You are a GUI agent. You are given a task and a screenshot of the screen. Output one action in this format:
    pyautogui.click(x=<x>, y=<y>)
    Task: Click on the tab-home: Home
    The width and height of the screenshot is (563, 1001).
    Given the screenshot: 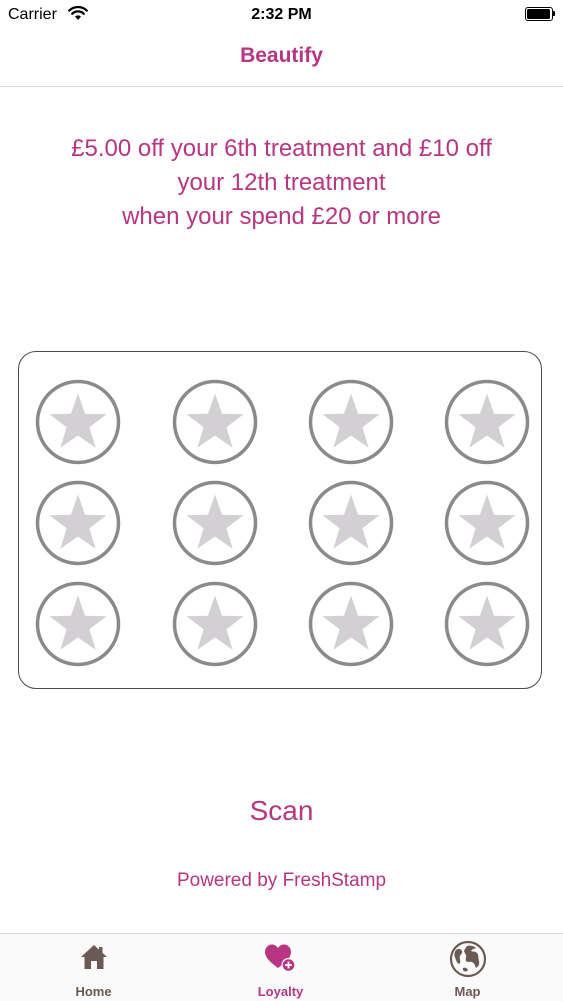 What is the action you would take?
    pyautogui.click(x=93, y=967)
    